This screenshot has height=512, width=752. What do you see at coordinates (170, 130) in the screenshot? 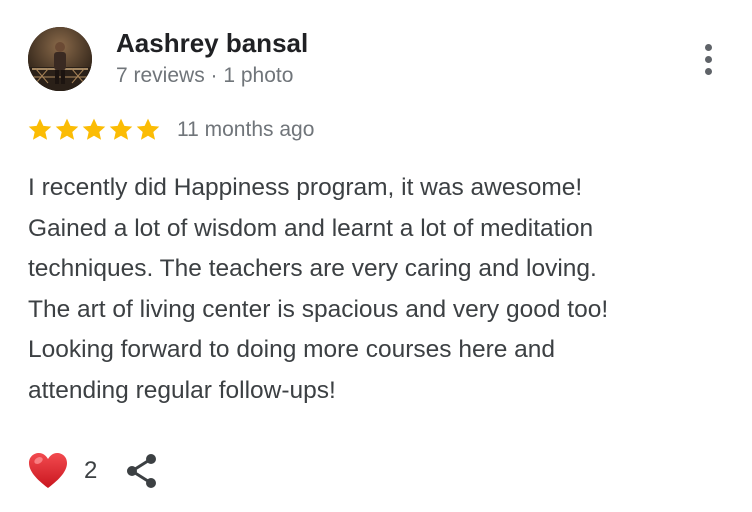
I see `rating-row: 11 months ago` at bounding box center [170, 130].